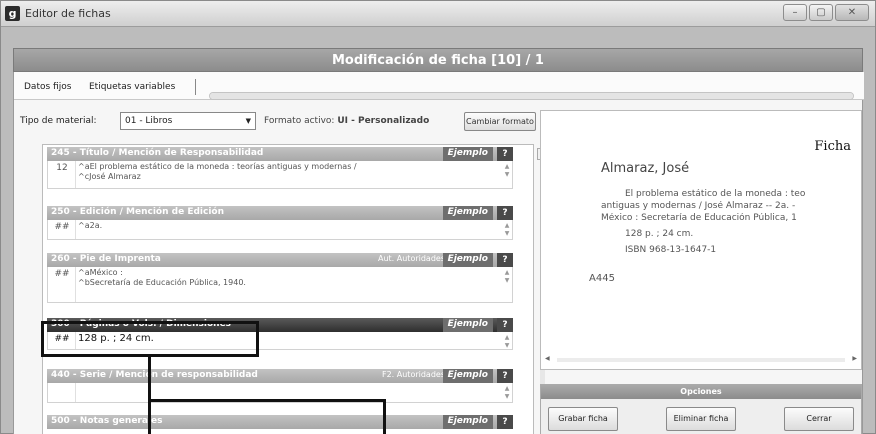 The width and height of the screenshot is (876, 434). I want to click on tipo-material-label: Tipo de material:, so click(58, 121).